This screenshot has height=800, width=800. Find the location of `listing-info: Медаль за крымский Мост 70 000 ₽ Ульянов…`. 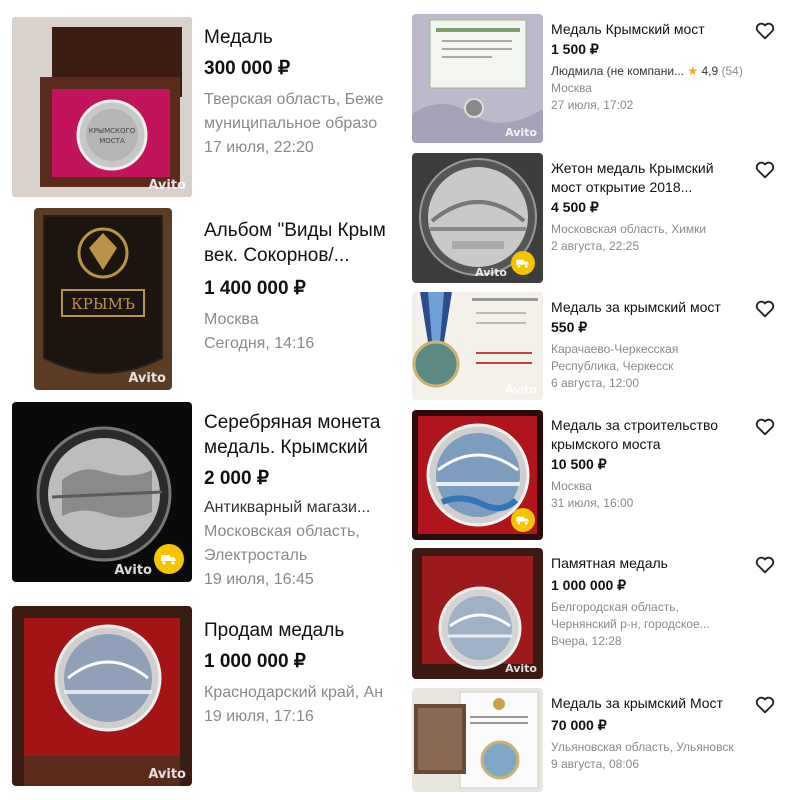

listing-info: Медаль за крымский Мост 70 000 ₽ Ульянов… is located at coordinates (651, 733).